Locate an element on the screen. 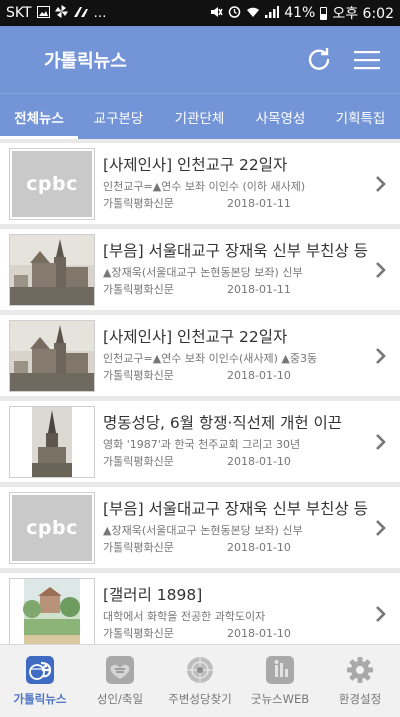 This screenshot has width=400, height=717. carrier-label: SKT is located at coordinates (19, 13).